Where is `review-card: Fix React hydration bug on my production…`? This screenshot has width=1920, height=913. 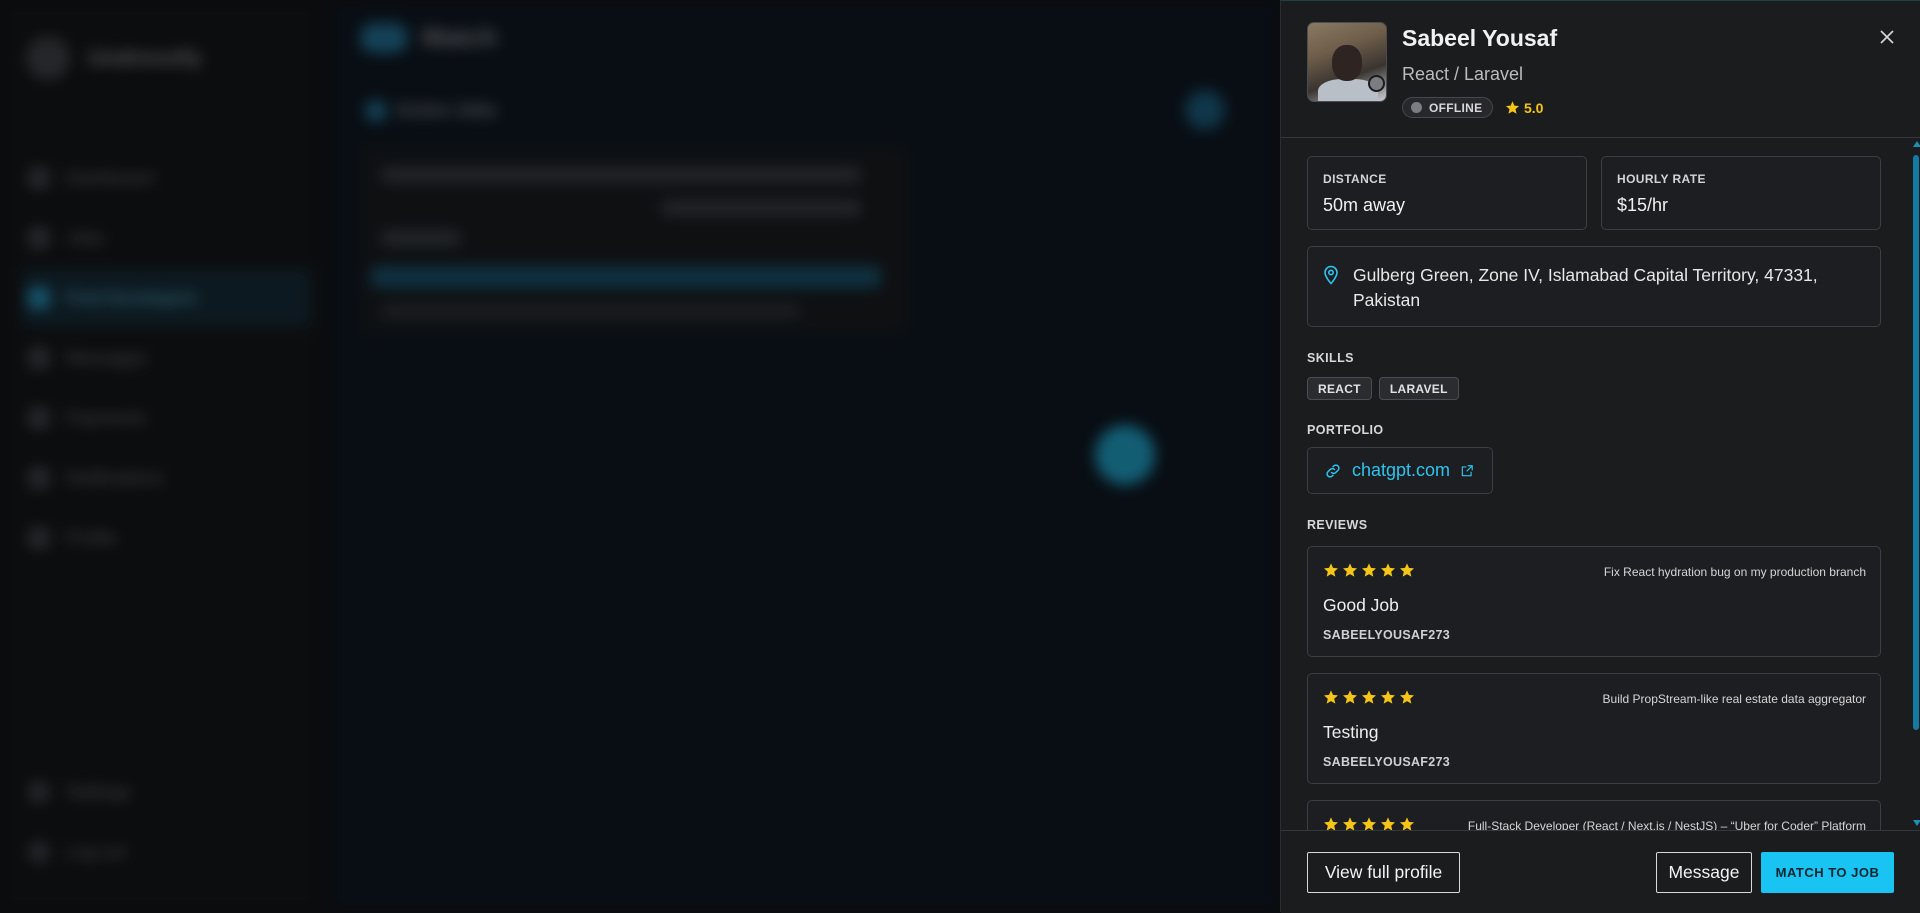
review-card: Fix React hydration bug on my production… is located at coordinates (1594, 601).